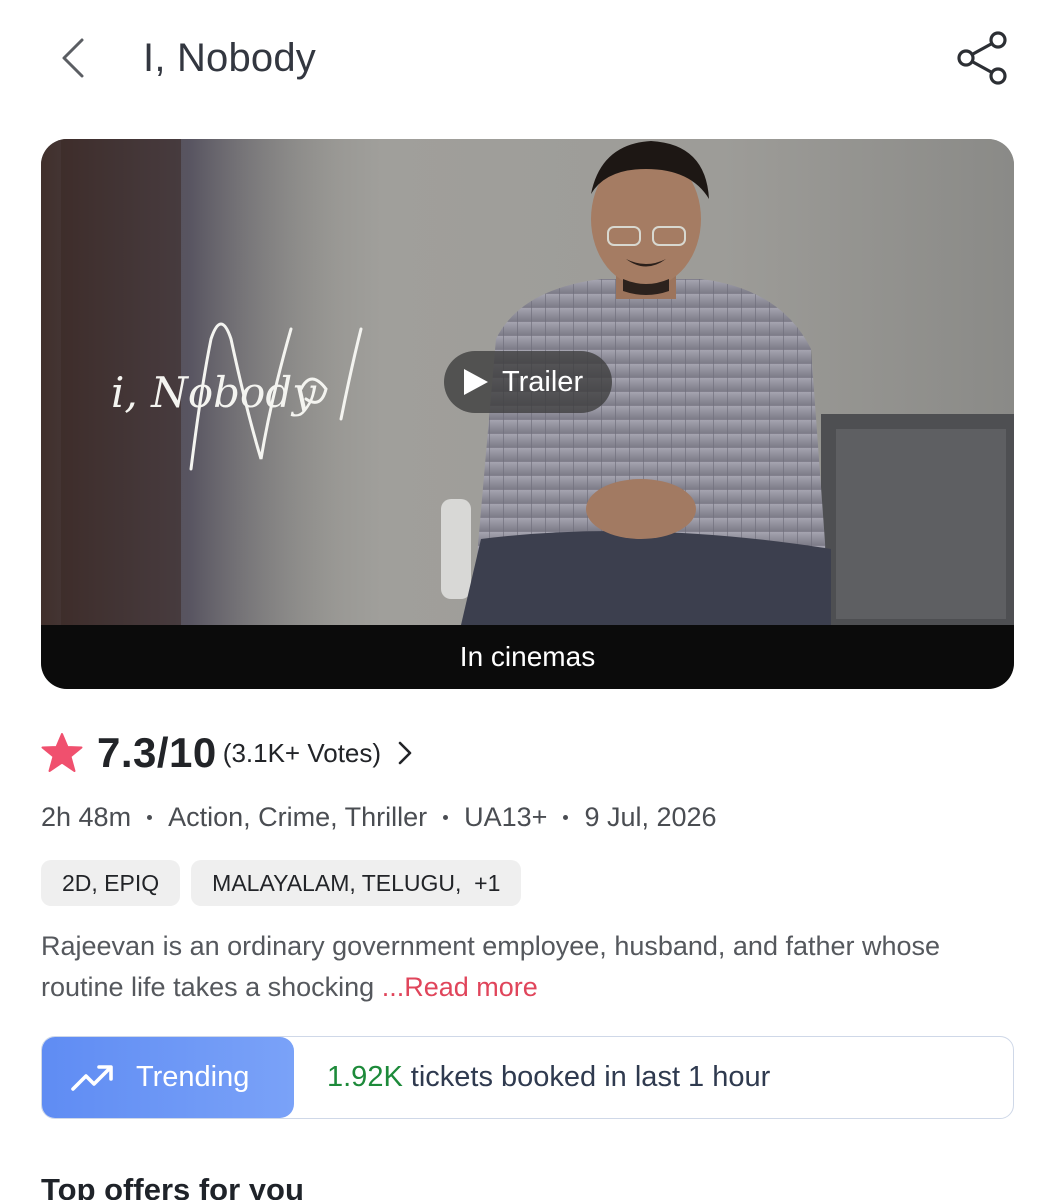 The height and width of the screenshot is (1200, 1055). Describe the element at coordinates (506, 817) in the screenshot. I see `certificate: UA13+` at that location.